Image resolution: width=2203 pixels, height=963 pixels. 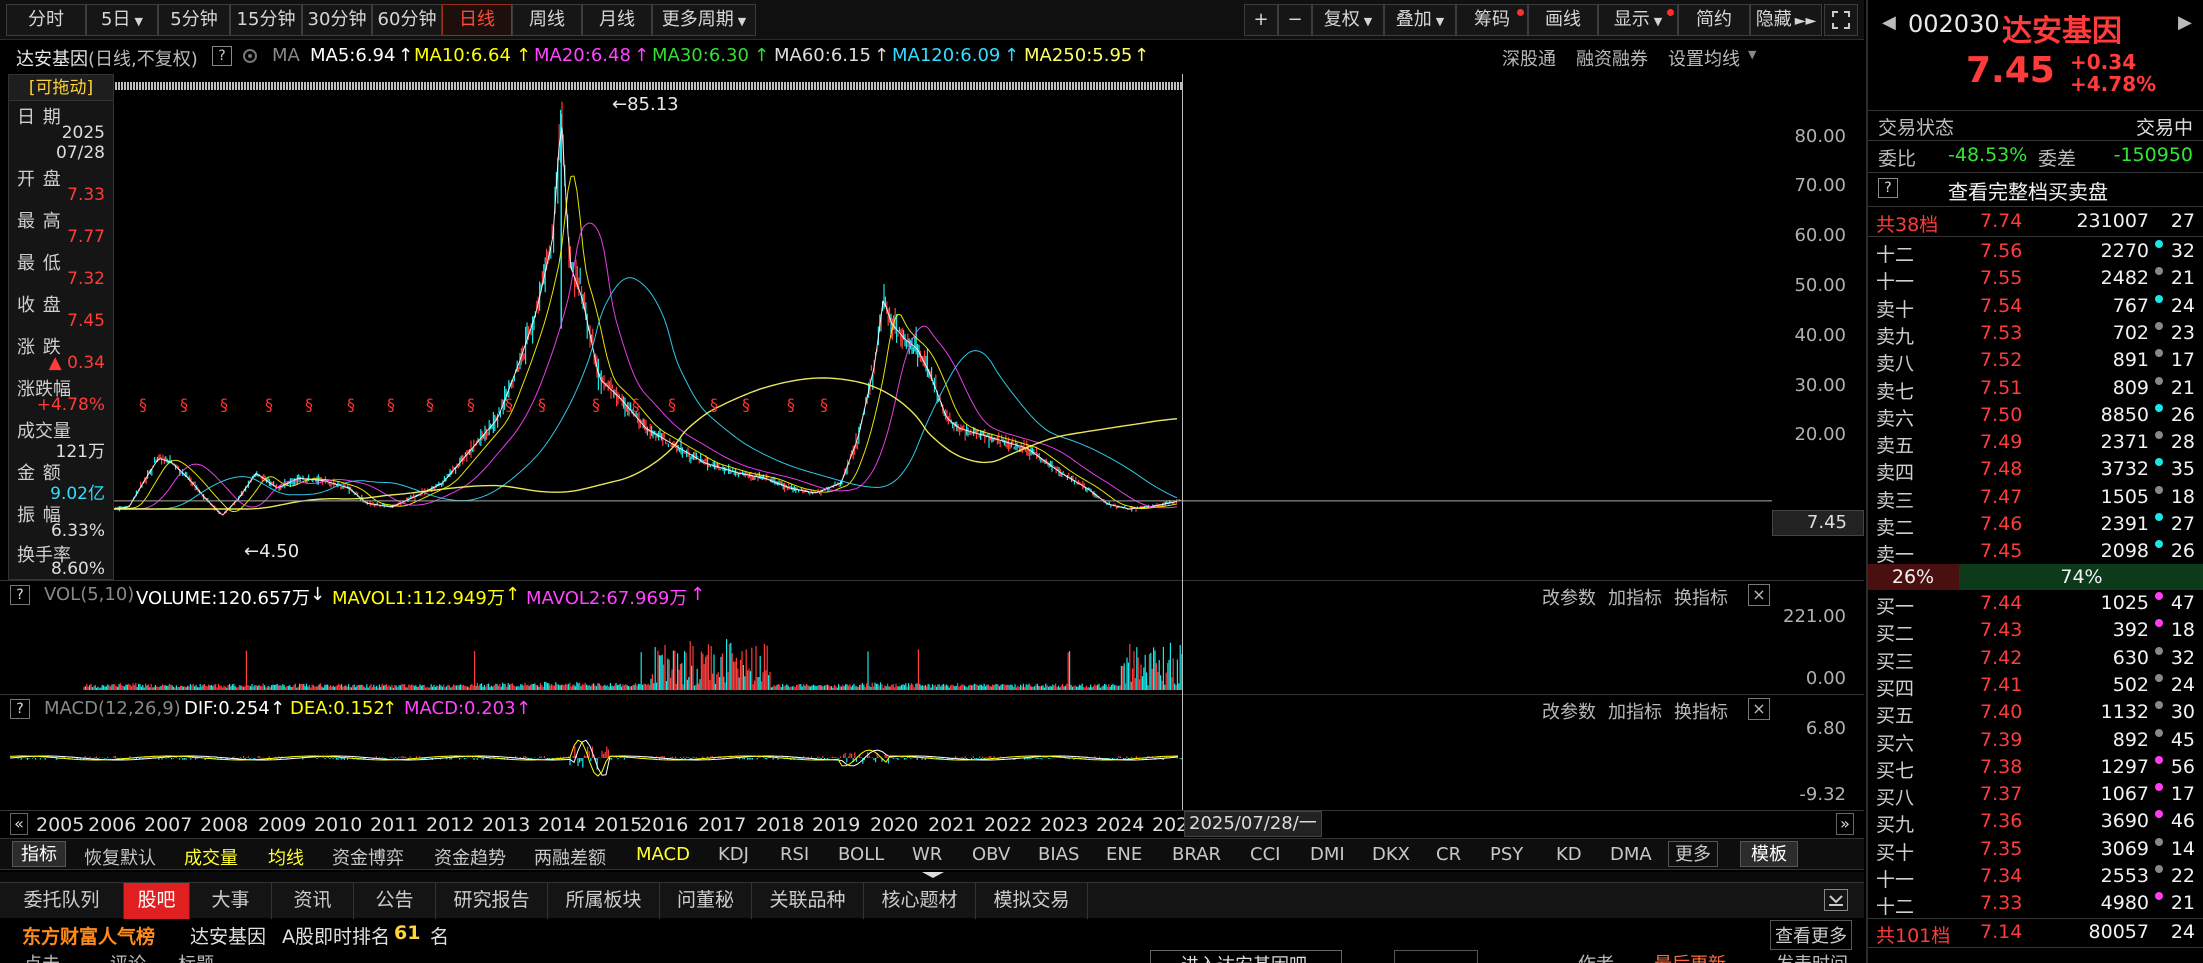 What do you see at coordinates (1295, 20) in the screenshot?
I see `zoom-out-button: −` at bounding box center [1295, 20].